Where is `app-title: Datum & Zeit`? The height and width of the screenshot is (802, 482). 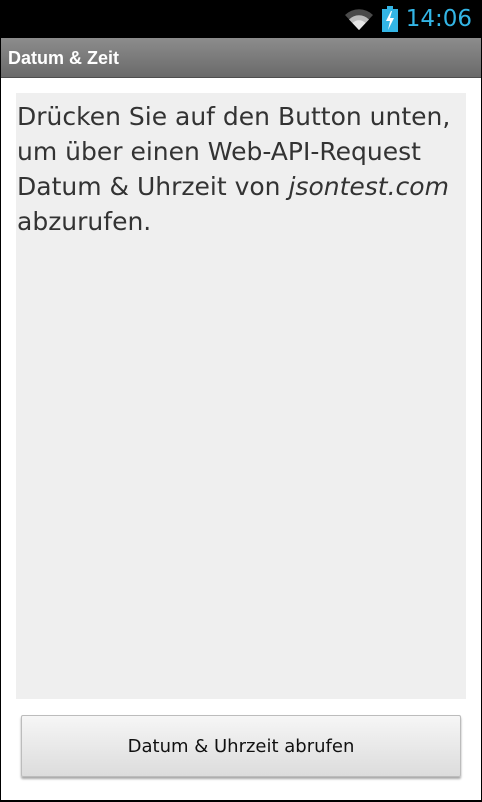 app-title: Datum & Zeit is located at coordinates (64, 58).